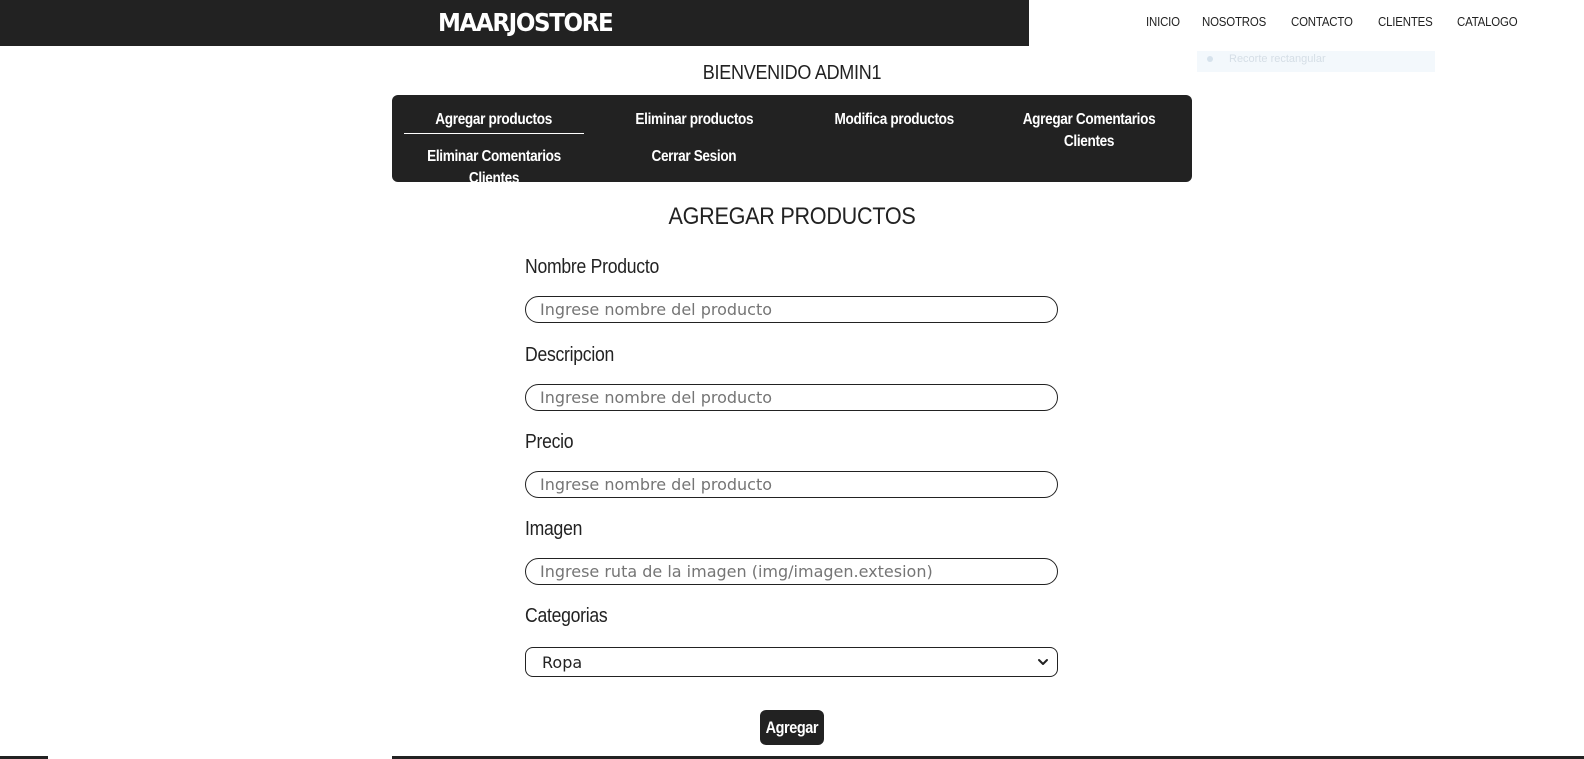 This screenshot has width=1584, height=759. Describe the element at coordinates (792, 73) in the screenshot. I see `welcome-heading: BIENVENIDO ADMIN1` at that location.